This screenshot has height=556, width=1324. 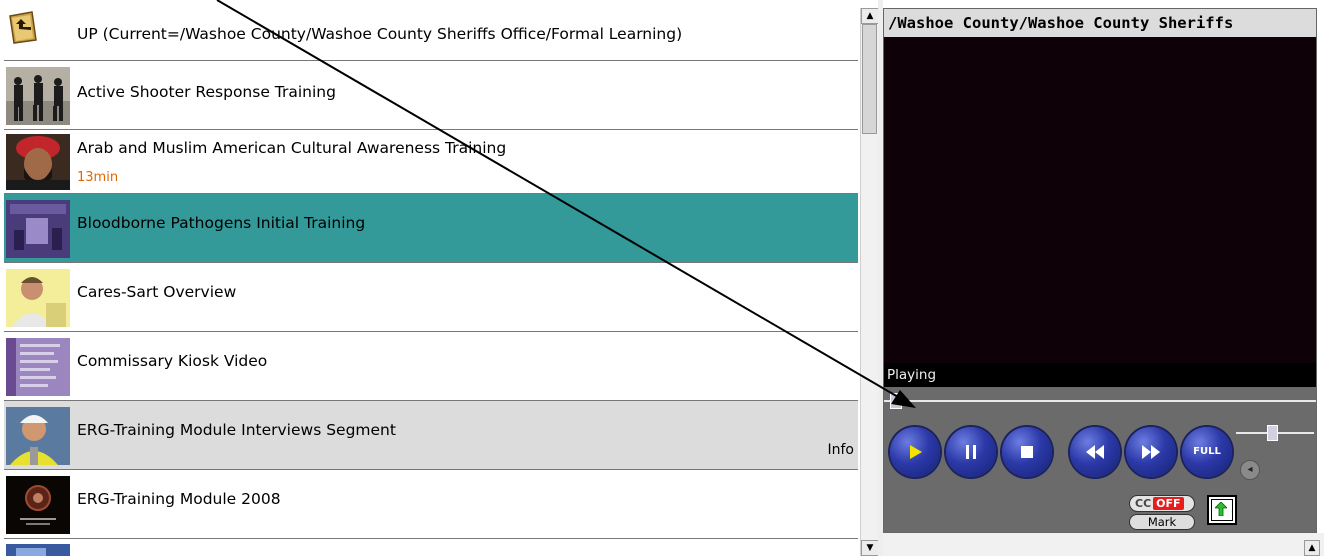 I want to click on seek-track, so click(x=1100, y=401).